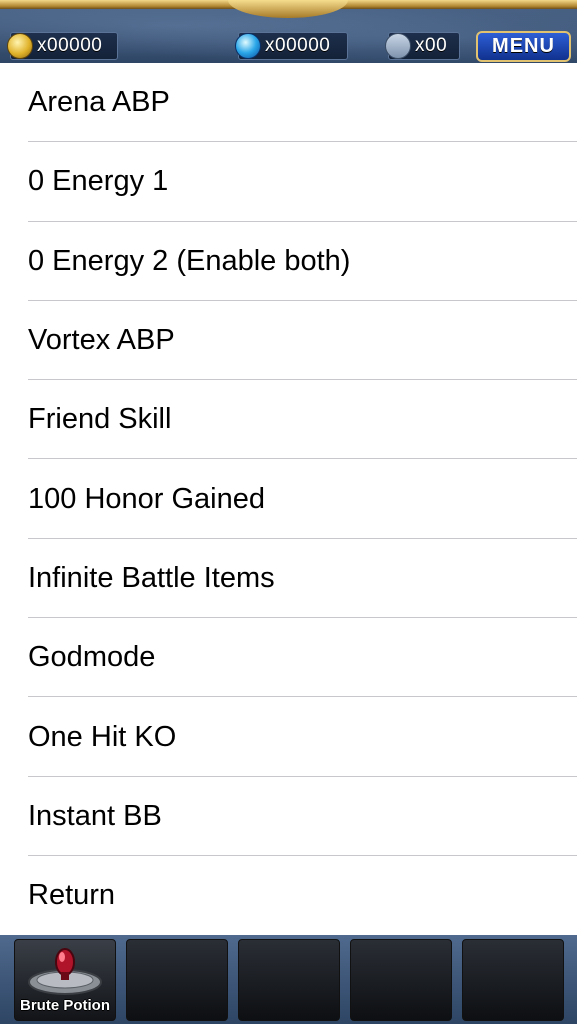 This screenshot has height=1024, width=577. Describe the element at coordinates (288, 817) in the screenshot. I see `list-item-instant-bb: Instant BB` at that location.